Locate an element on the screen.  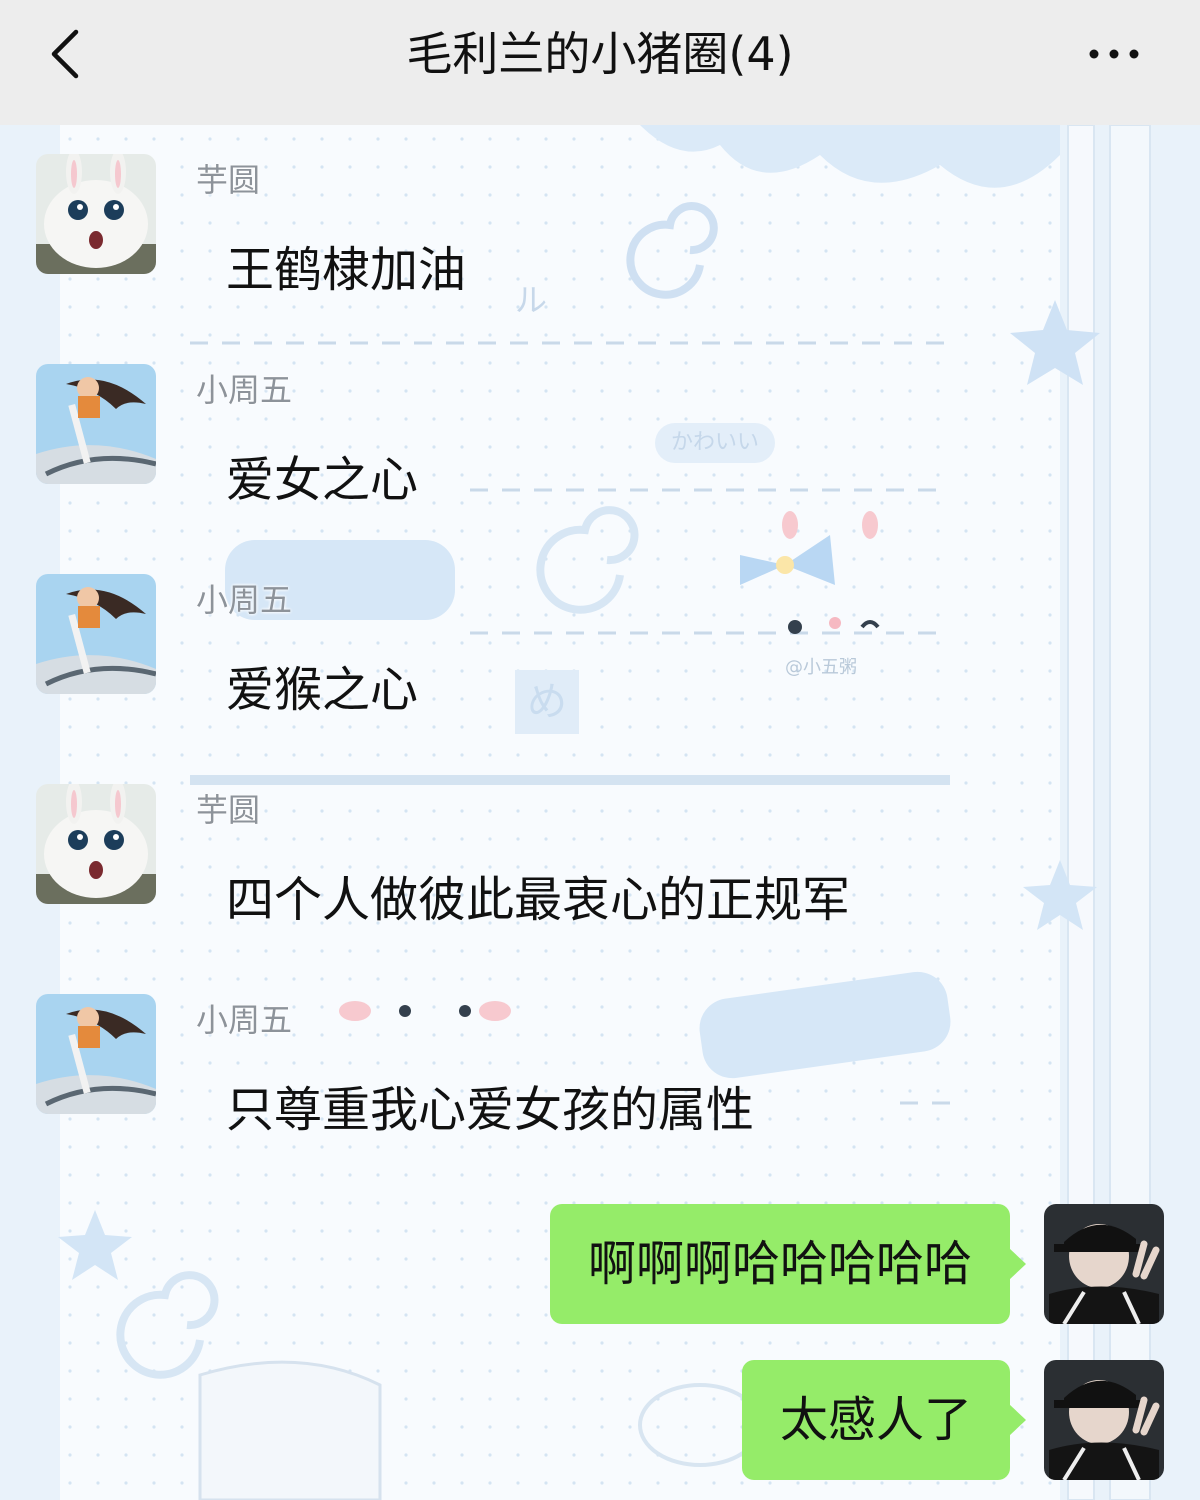
message-bubble: 太感人了 is located at coordinates (884, 1420).